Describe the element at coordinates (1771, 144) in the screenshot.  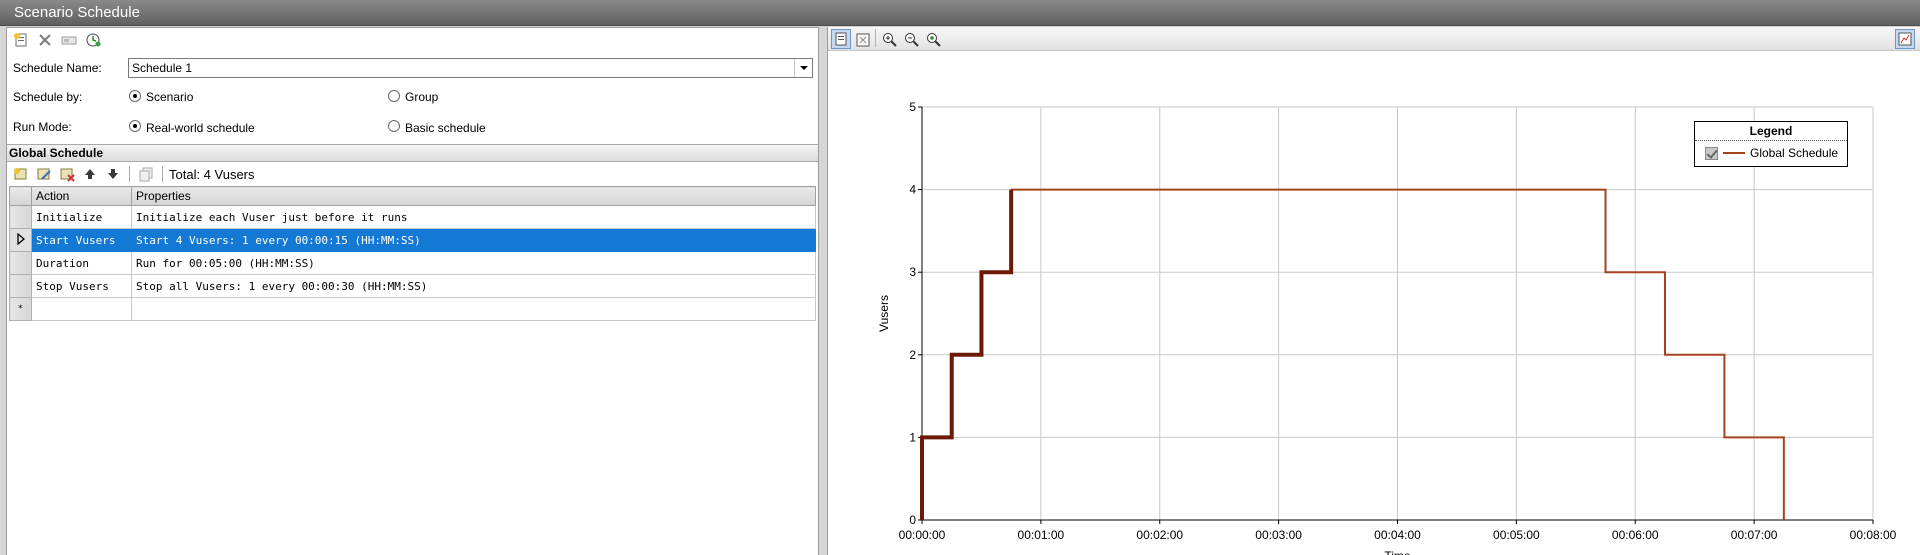
I see `chart-legend: Legend Global Schedule` at that location.